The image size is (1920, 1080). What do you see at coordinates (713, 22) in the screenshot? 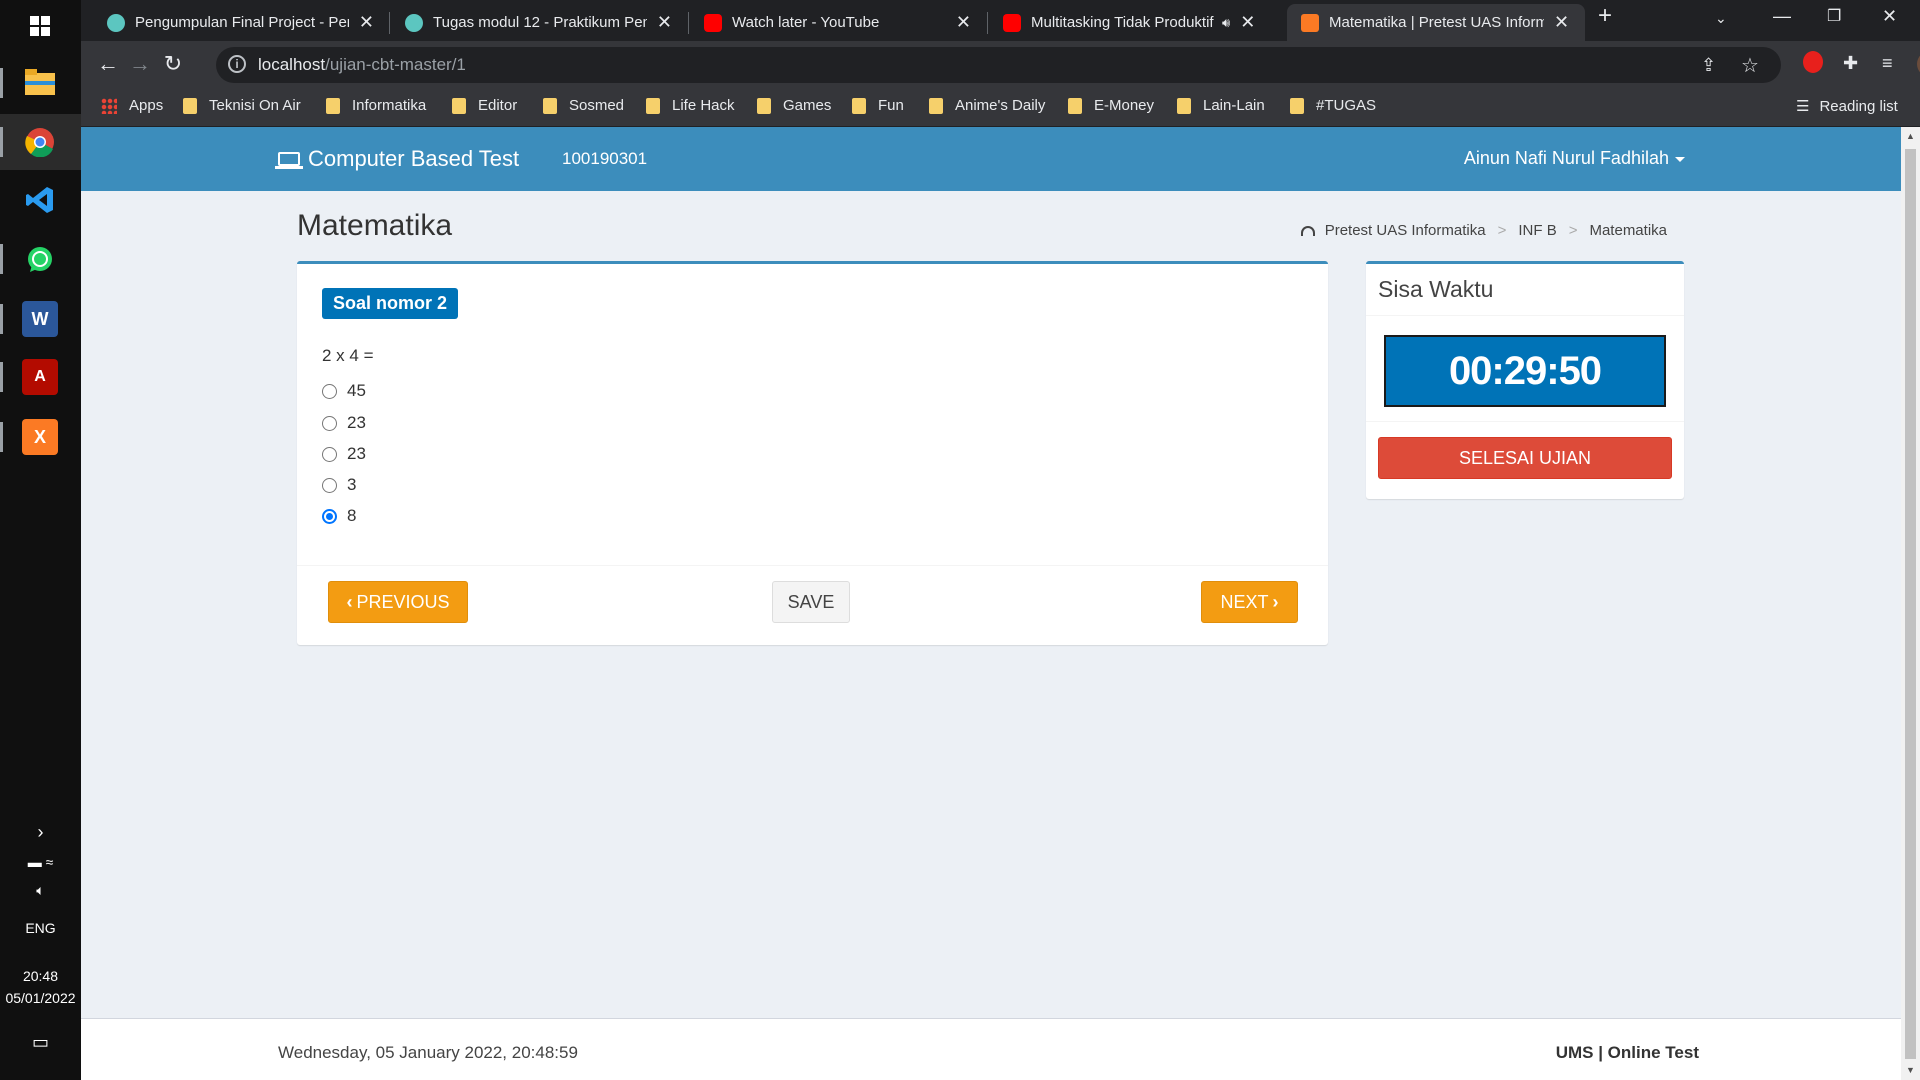
I see `youtube-icon` at bounding box center [713, 22].